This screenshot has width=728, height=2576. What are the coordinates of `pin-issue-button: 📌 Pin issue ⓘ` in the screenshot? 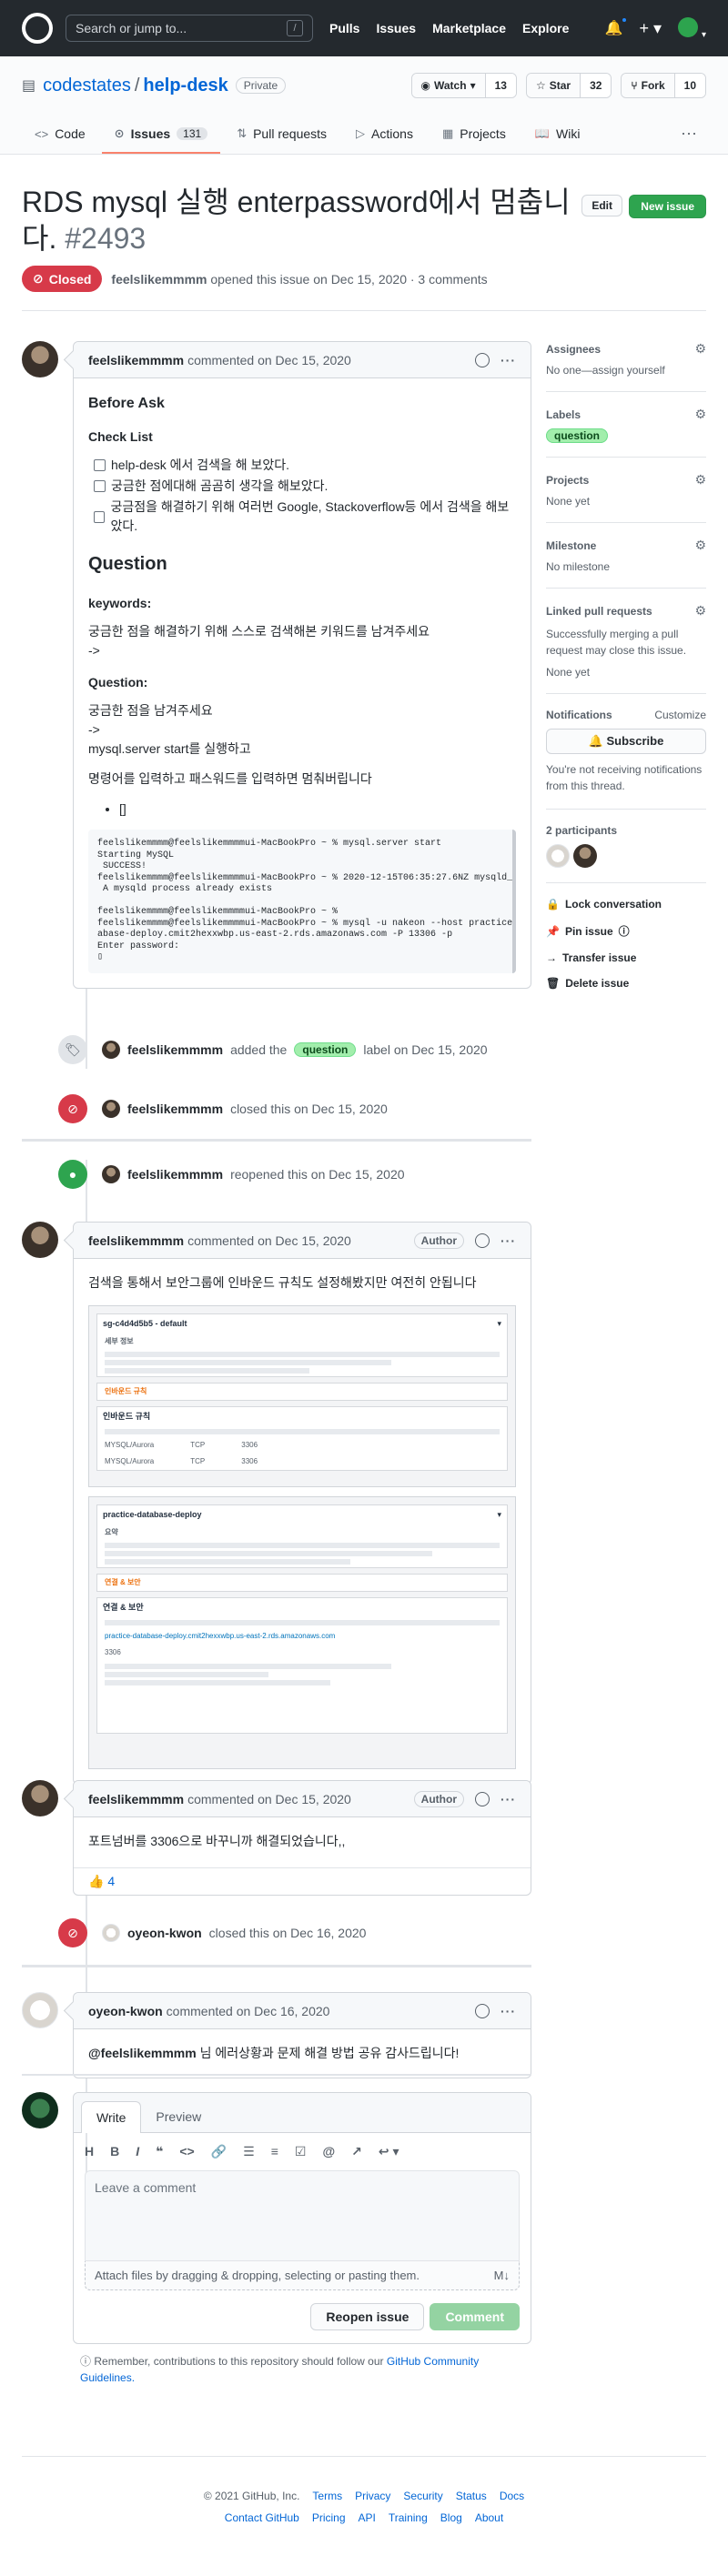 It's located at (626, 931).